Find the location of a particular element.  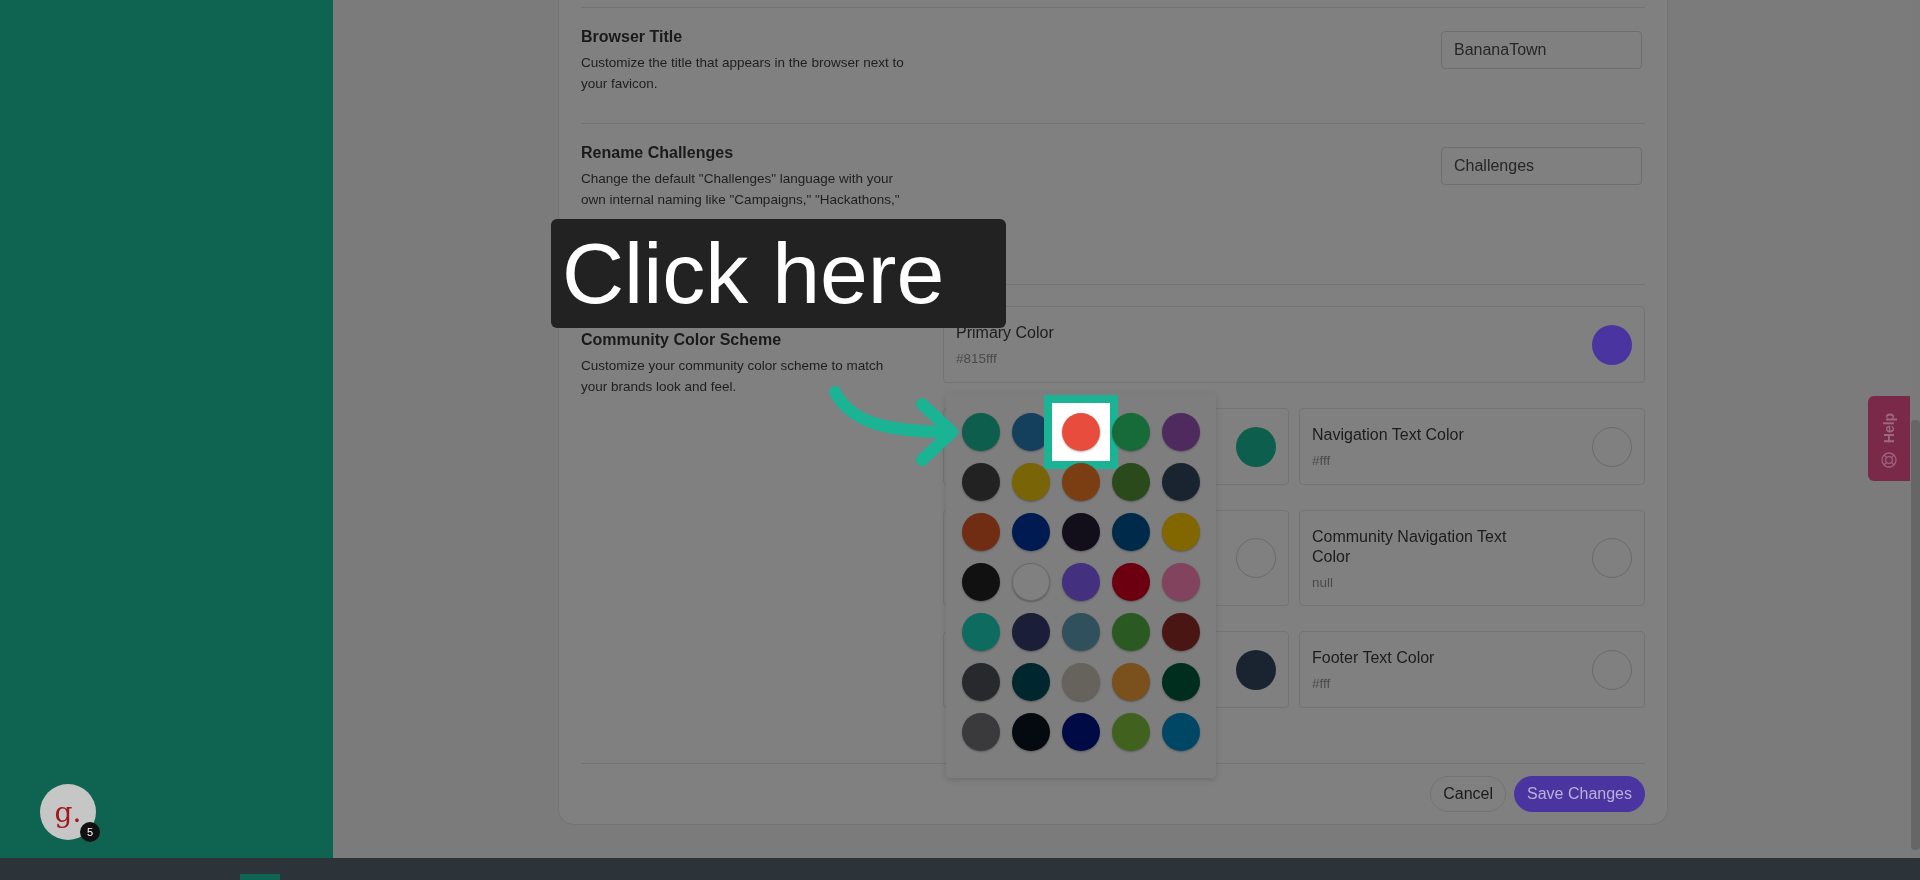

save-button: Save Changes is located at coordinates (1579, 794).